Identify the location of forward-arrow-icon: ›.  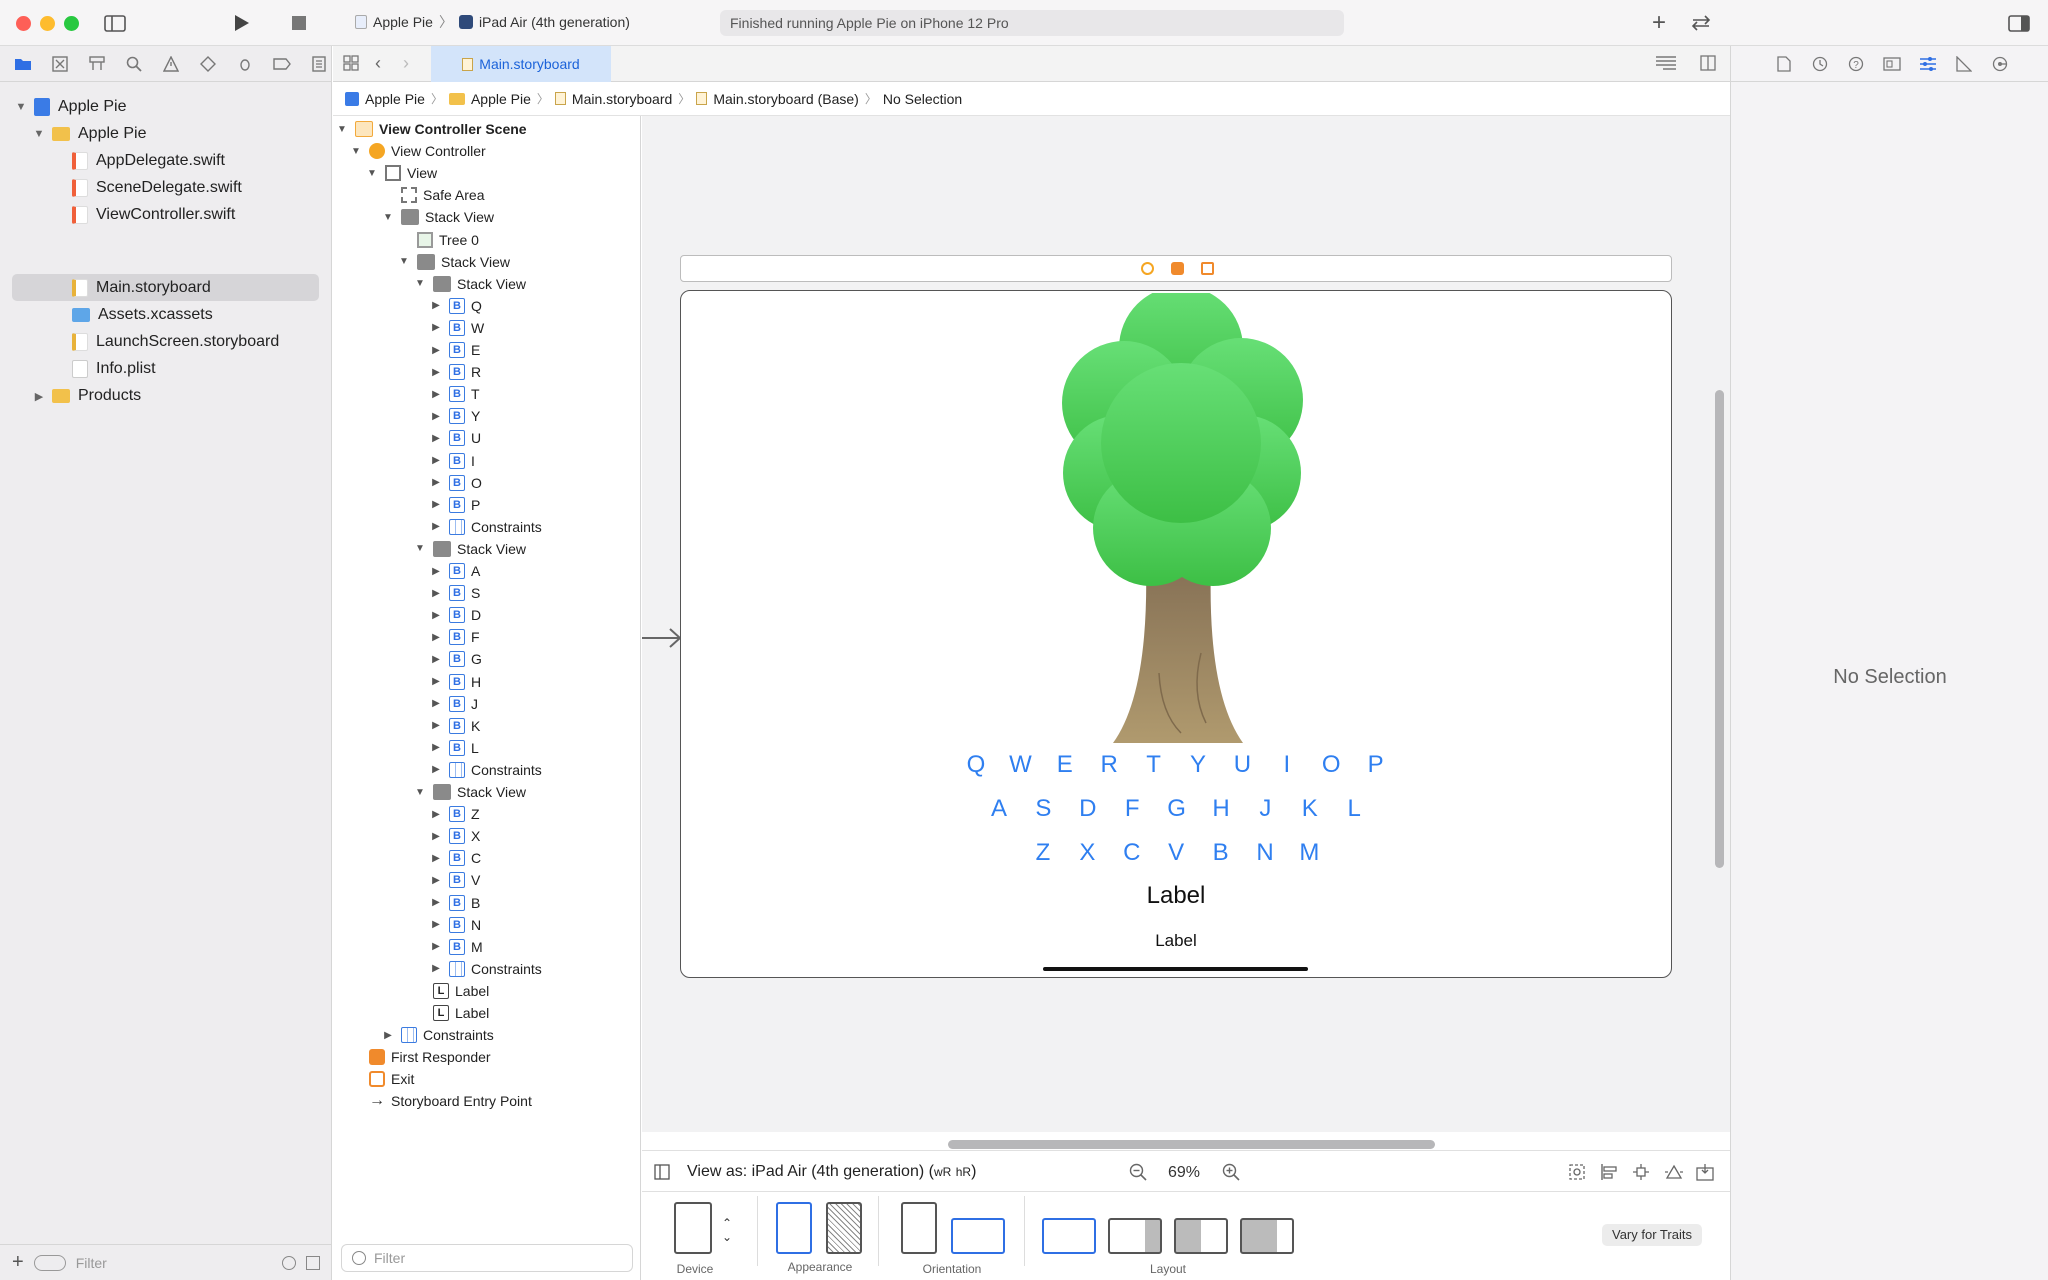
(406, 63).